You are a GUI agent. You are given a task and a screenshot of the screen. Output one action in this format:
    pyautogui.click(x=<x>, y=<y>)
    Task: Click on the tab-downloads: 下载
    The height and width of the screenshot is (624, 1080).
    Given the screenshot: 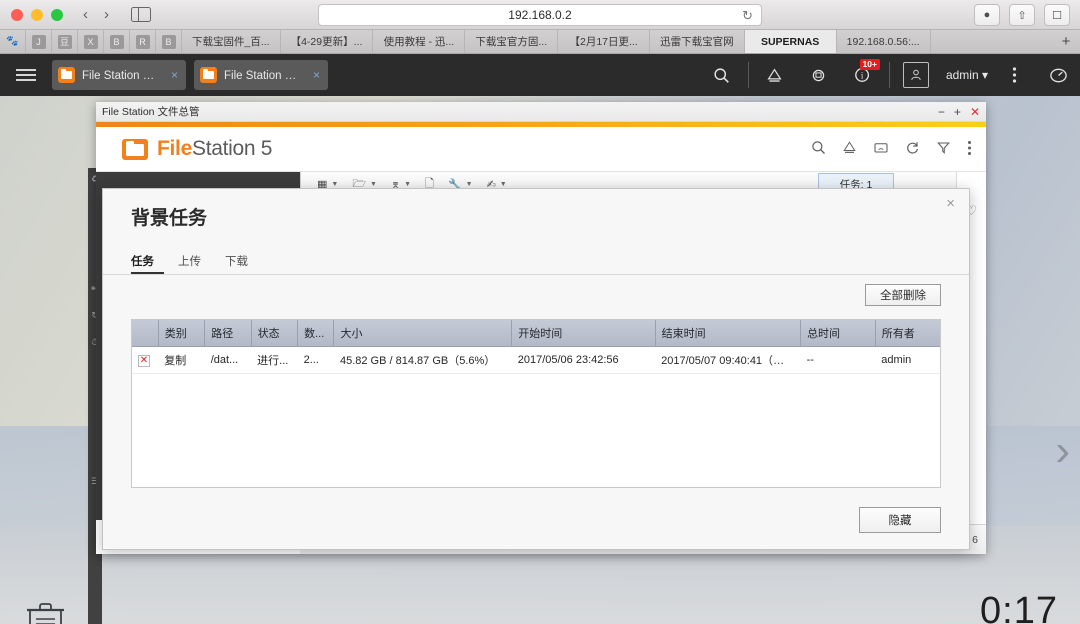 What is the action you would take?
    pyautogui.click(x=241, y=263)
    